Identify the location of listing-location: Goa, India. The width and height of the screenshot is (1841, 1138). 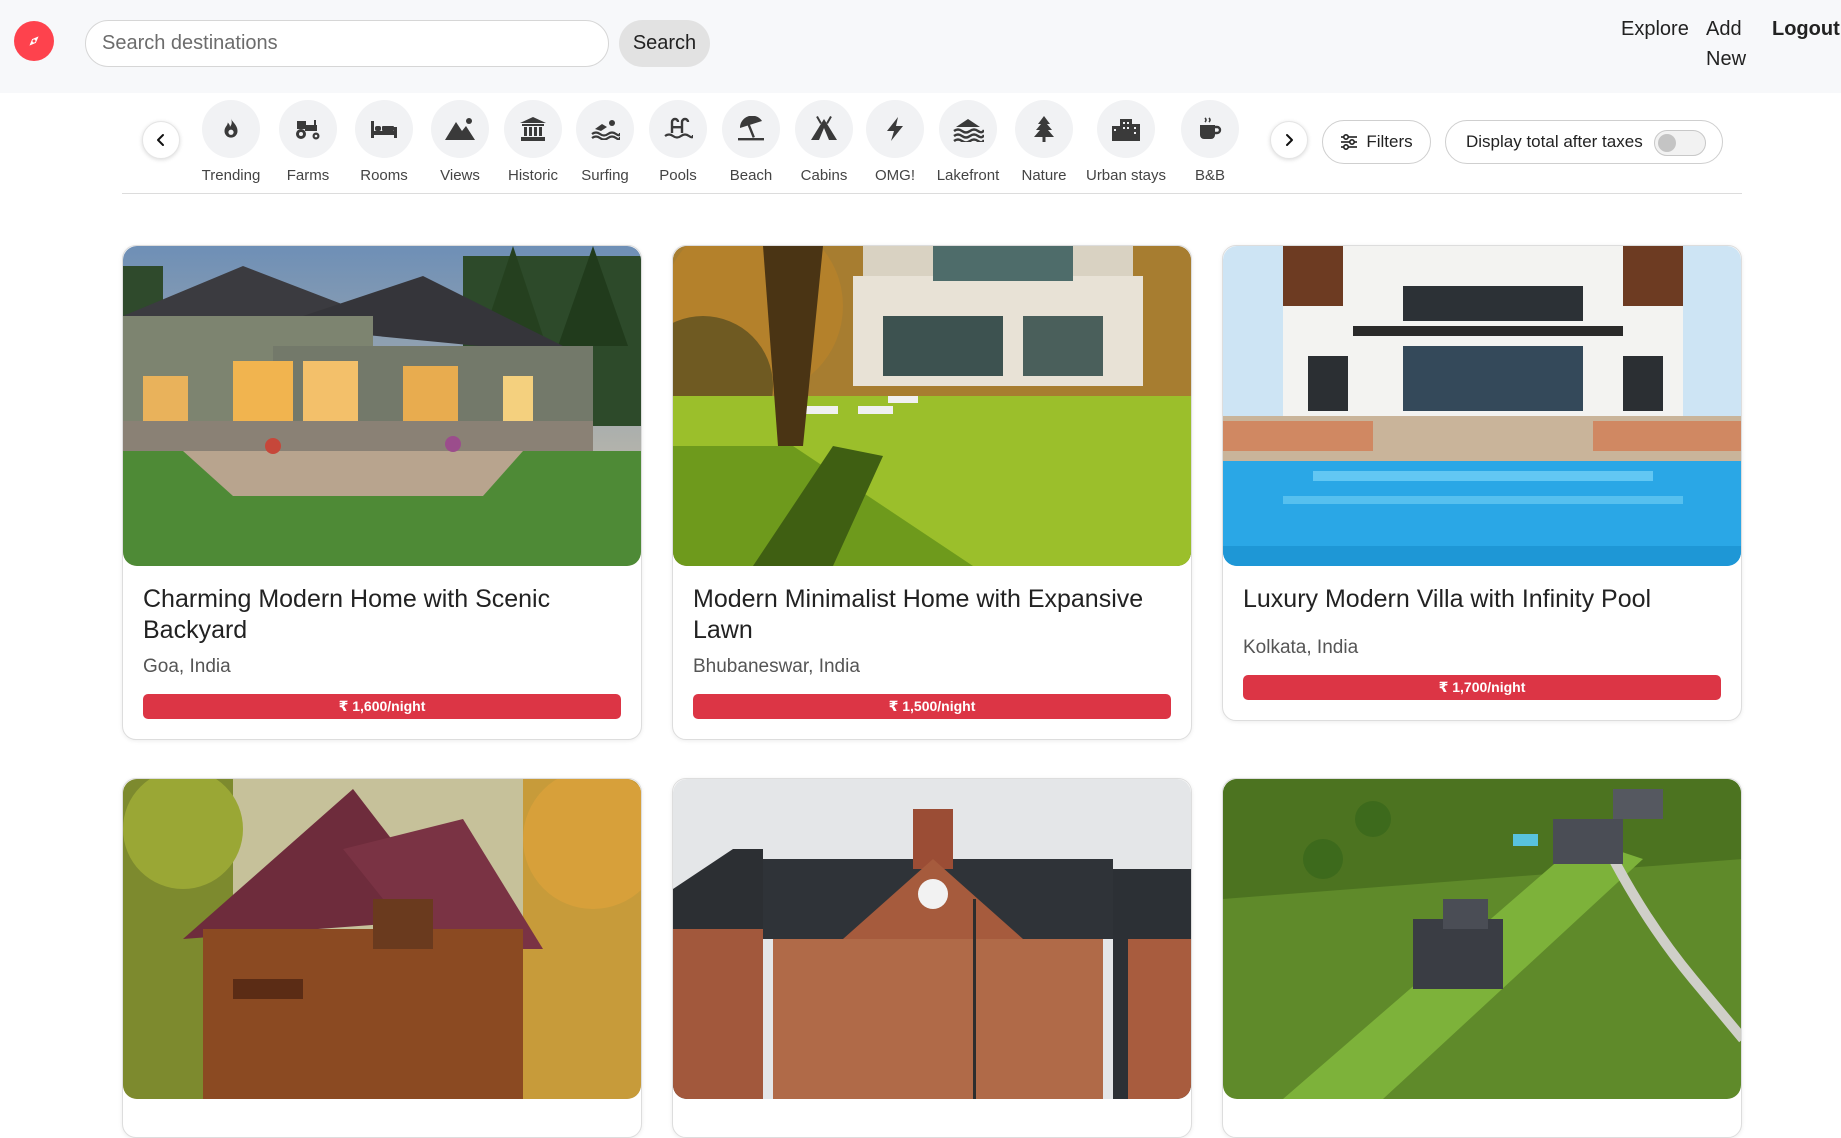
(187, 666).